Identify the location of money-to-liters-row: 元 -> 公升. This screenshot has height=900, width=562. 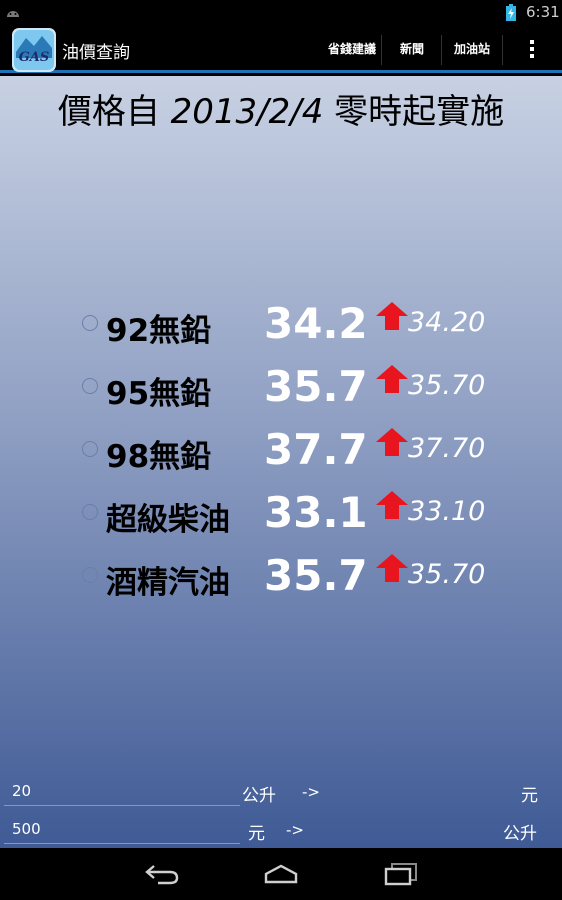
(281, 832).